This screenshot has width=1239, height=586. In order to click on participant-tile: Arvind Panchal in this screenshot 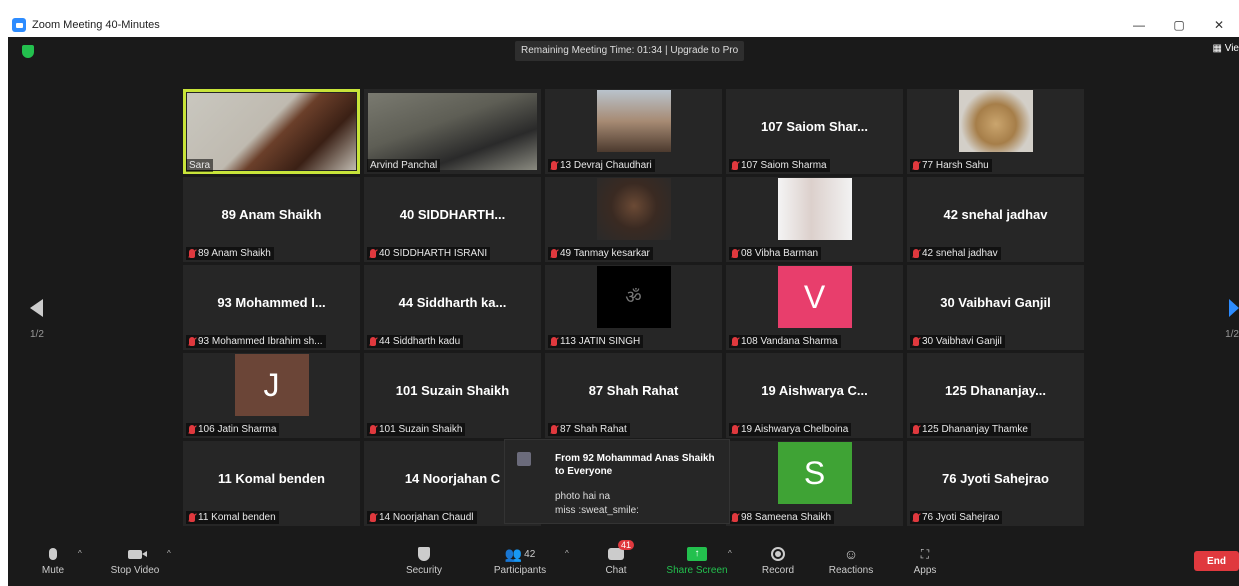, I will do `click(452, 131)`.